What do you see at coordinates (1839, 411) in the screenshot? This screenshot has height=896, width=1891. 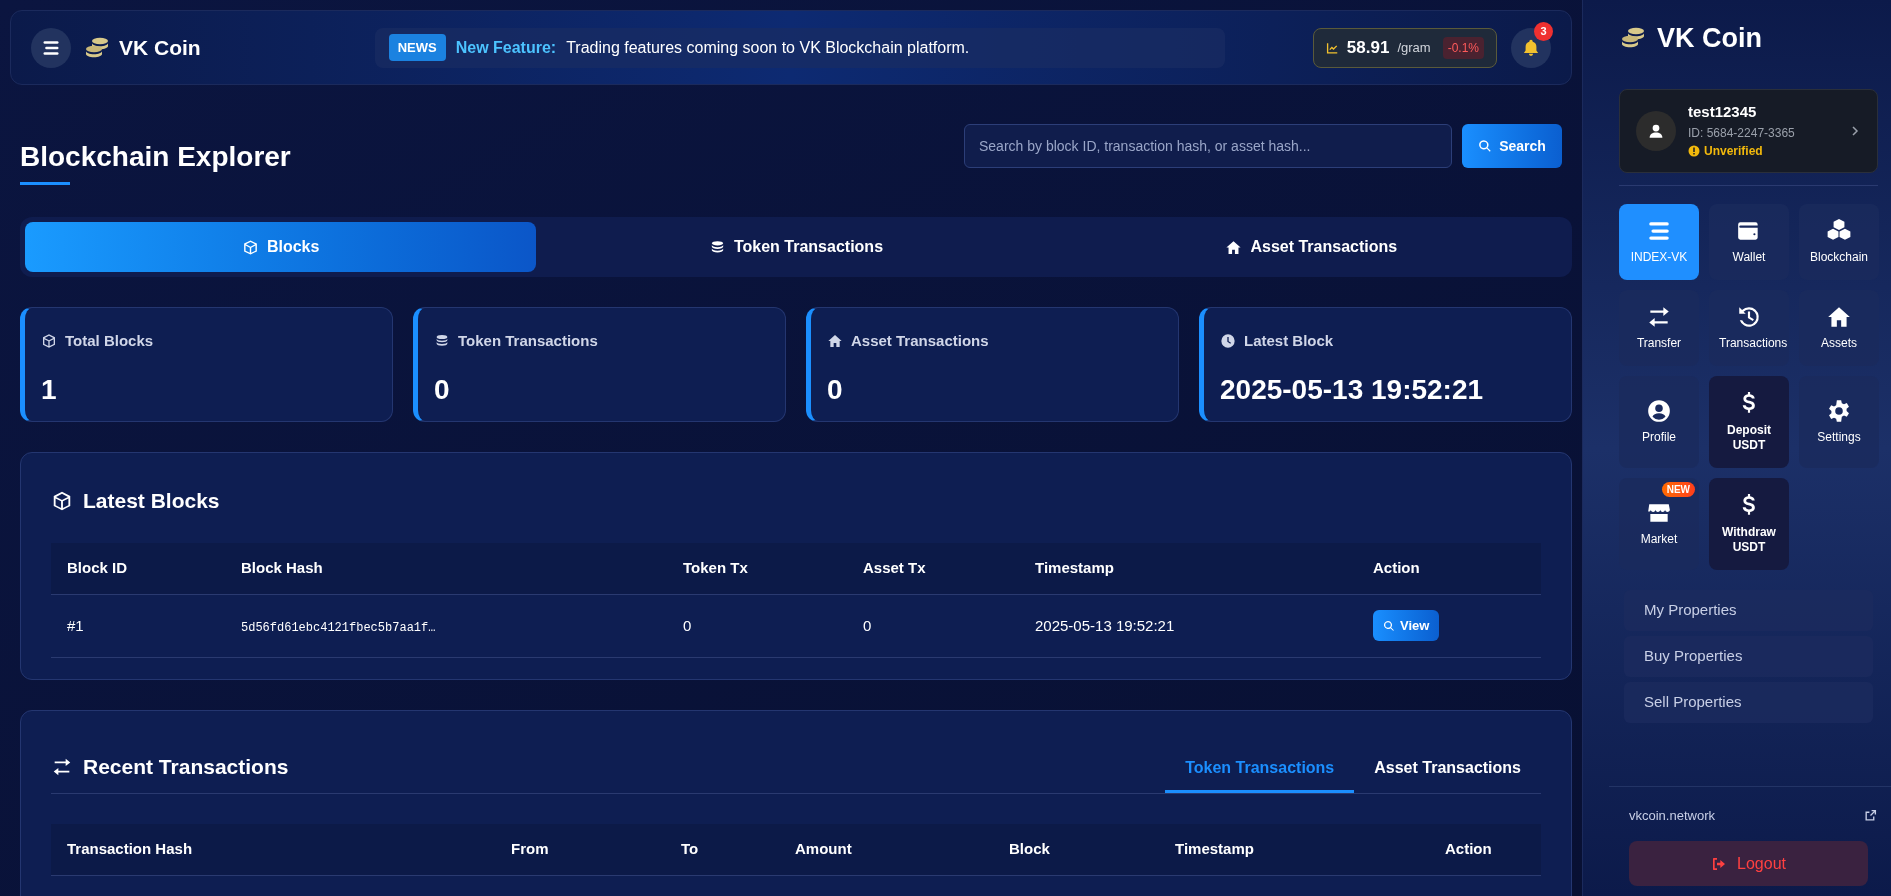 I see `settings-icon` at bounding box center [1839, 411].